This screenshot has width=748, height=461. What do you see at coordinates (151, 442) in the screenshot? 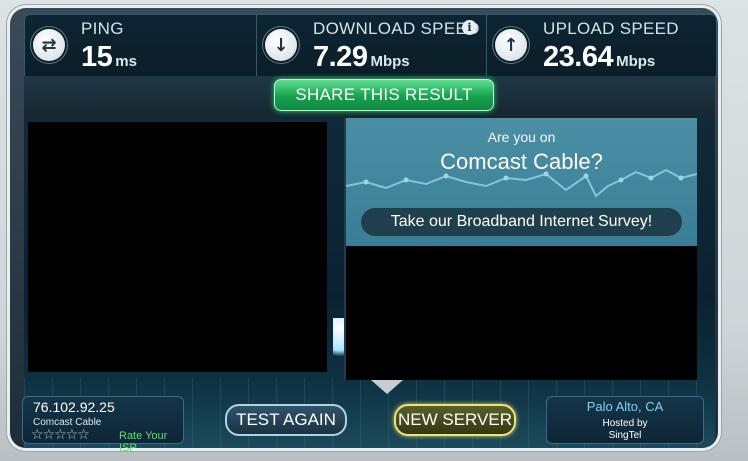
I see `rate-isp-link: Rate Your ISP` at bounding box center [151, 442].